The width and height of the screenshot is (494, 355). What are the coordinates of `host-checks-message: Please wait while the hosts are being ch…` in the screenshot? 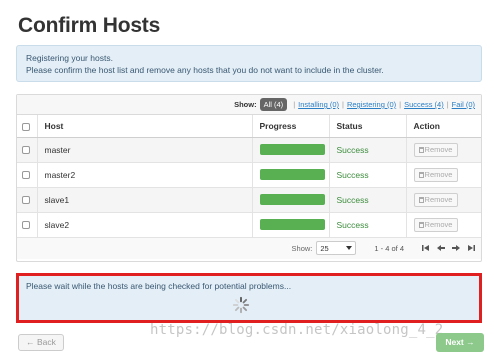 It's located at (159, 286).